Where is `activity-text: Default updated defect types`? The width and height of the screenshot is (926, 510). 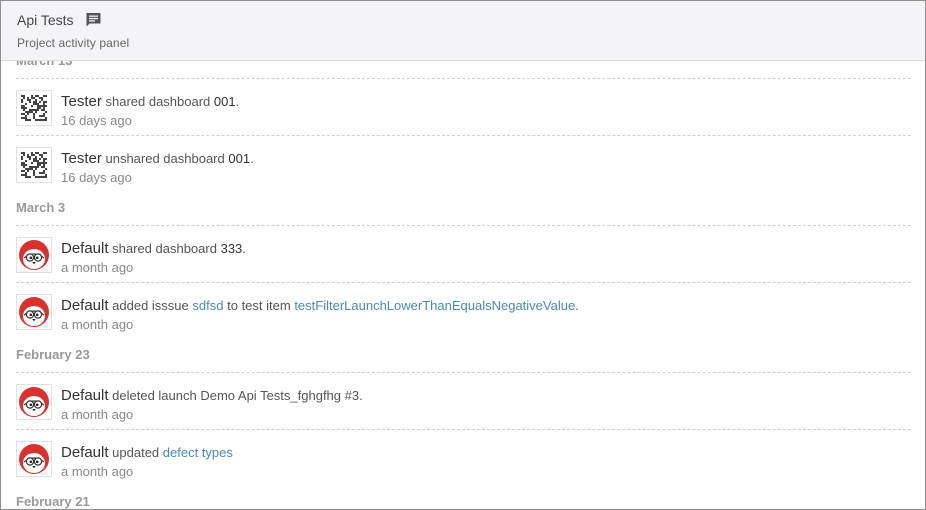
activity-text: Default updated defect types is located at coordinates (147, 452).